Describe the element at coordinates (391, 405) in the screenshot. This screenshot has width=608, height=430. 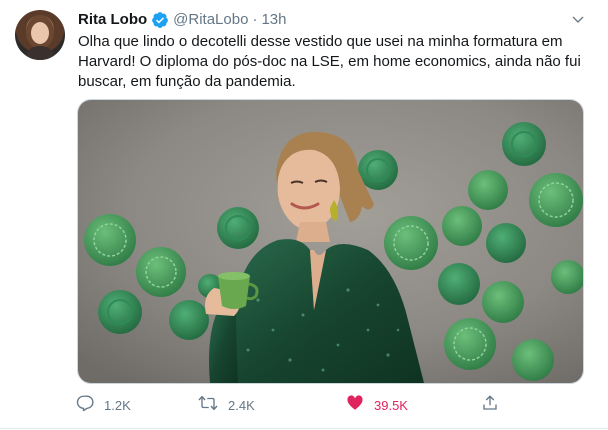
I see `like-count: 39.5K` at that location.